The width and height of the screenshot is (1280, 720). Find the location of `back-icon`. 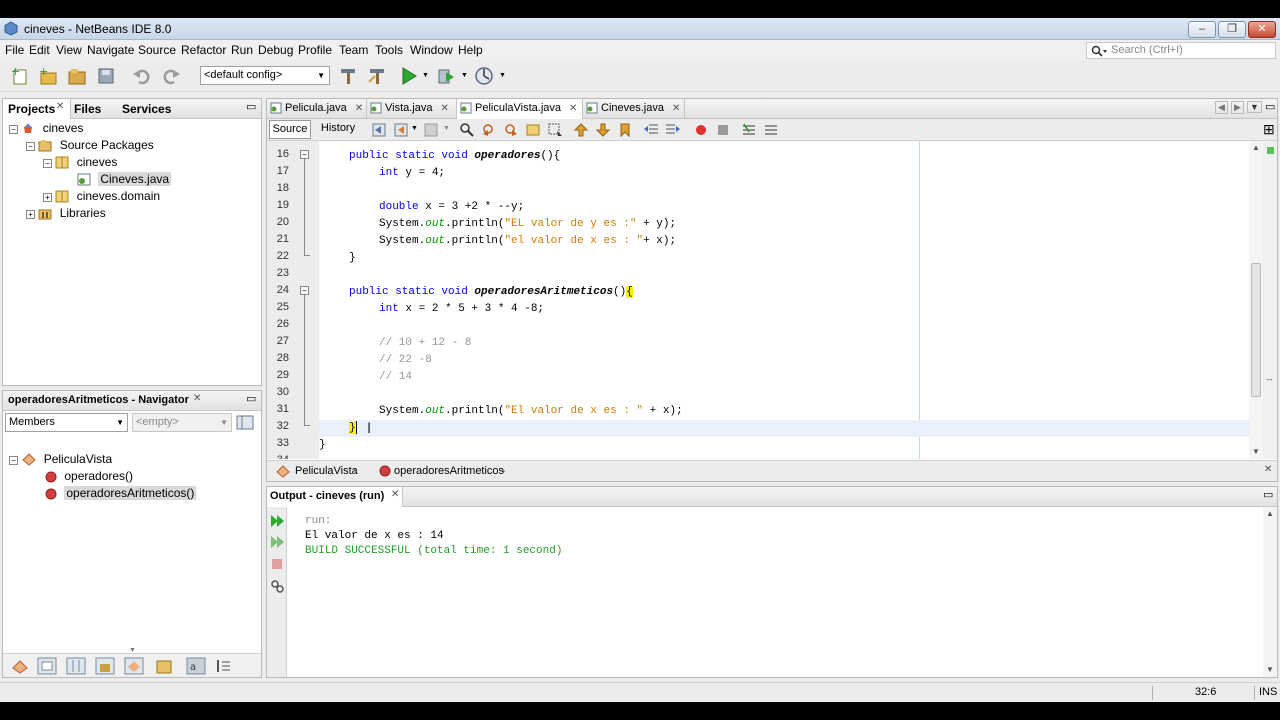

back-icon is located at coordinates (401, 130).